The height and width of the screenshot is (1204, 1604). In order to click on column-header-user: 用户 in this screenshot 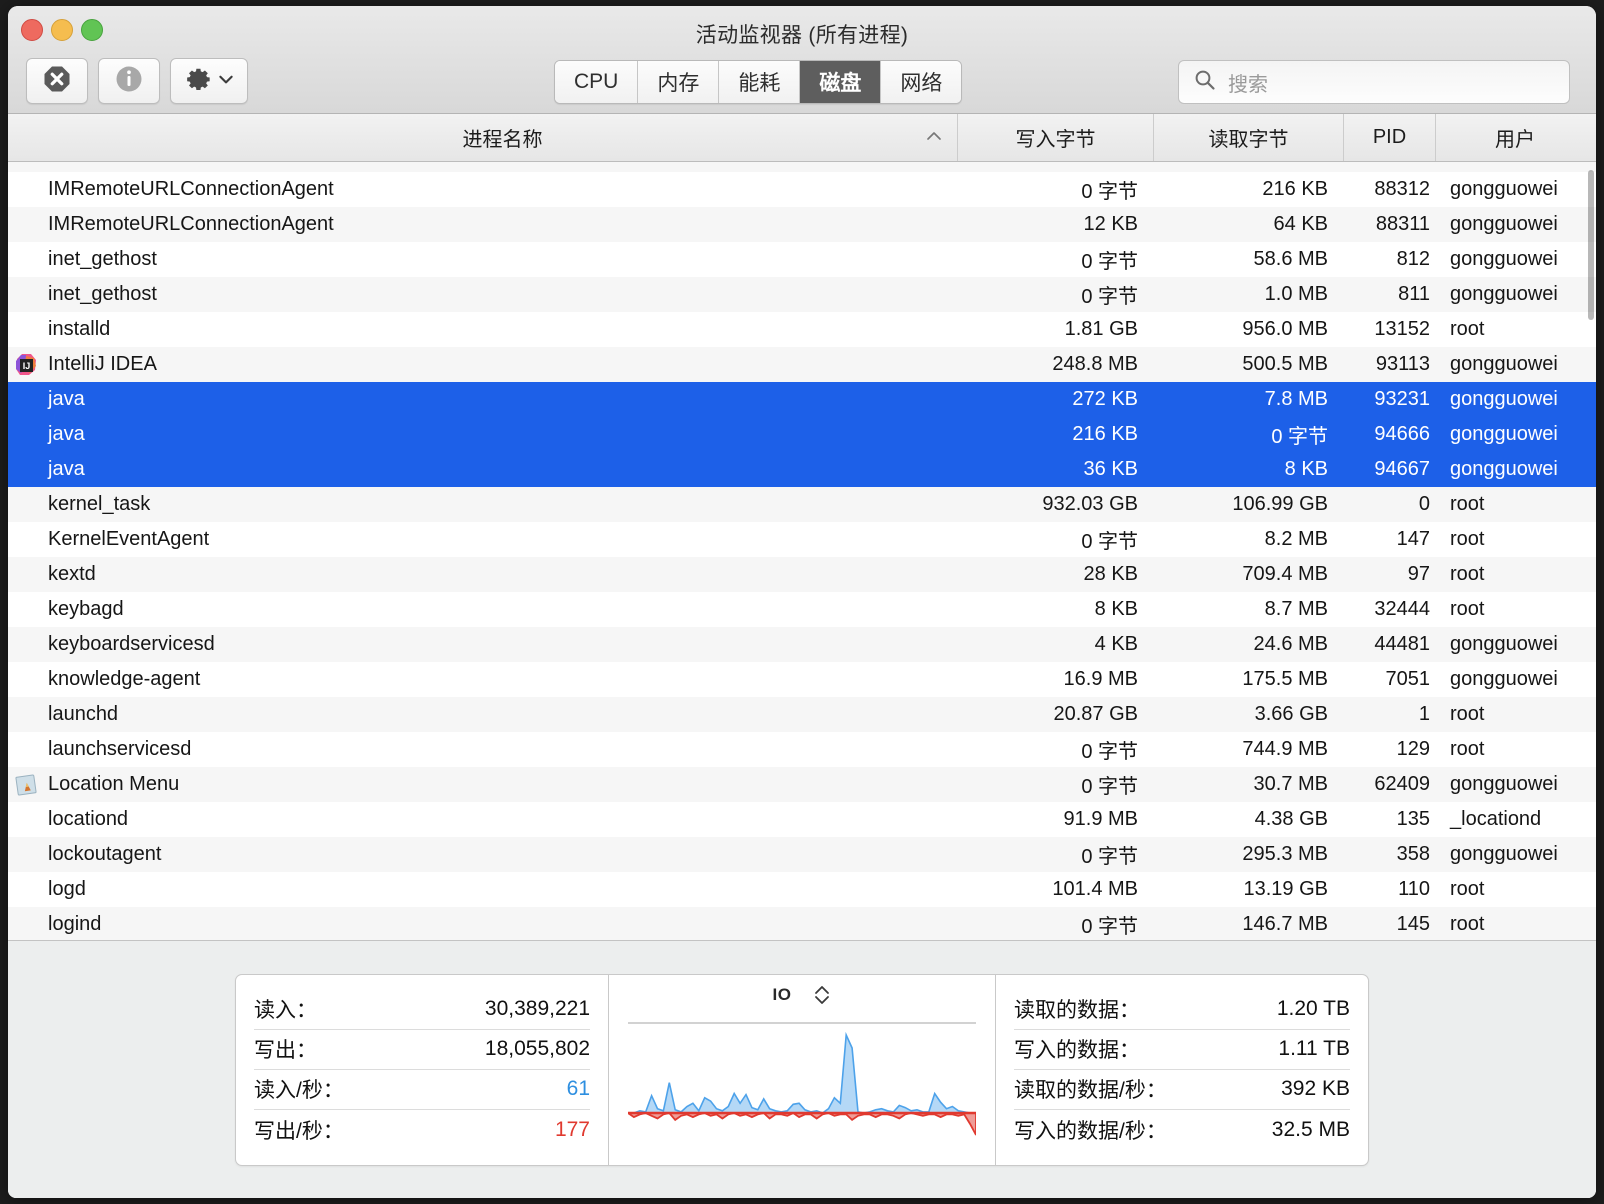, I will do `click(1515, 137)`.